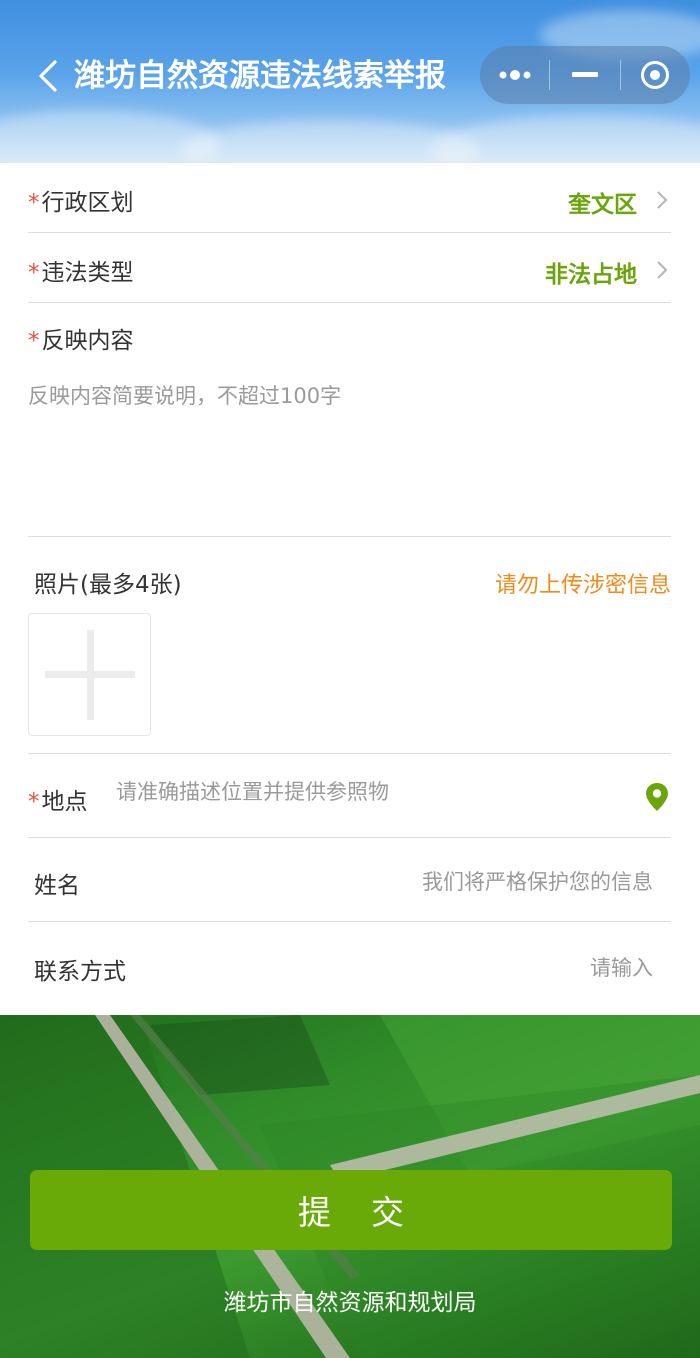 The width and height of the screenshot is (700, 1358). Describe the element at coordinates (602, 202) in the screenshot. I see `district-value: 奎文区` at that location.